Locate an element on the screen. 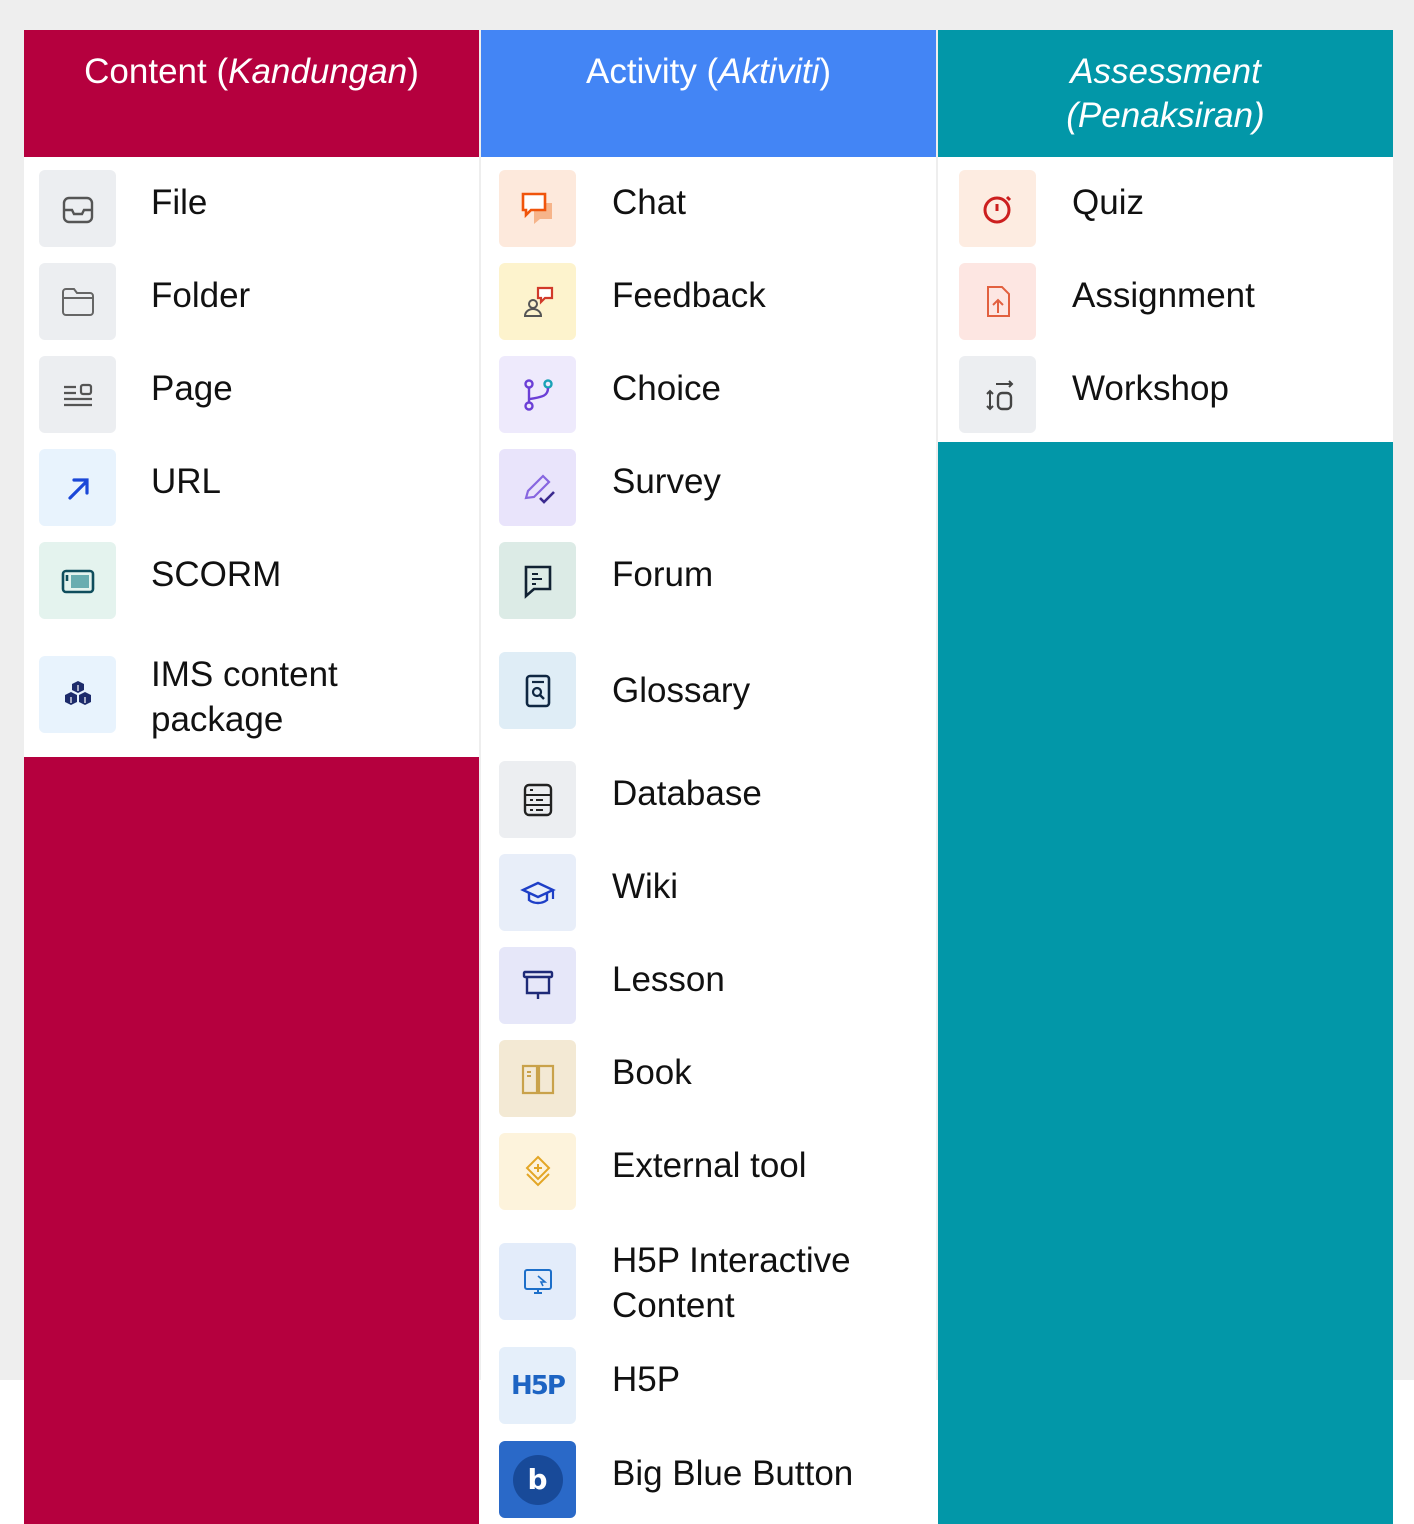  assessment-column-header: Assessment (Penaksiran) is located at coordinates (1165, 93).